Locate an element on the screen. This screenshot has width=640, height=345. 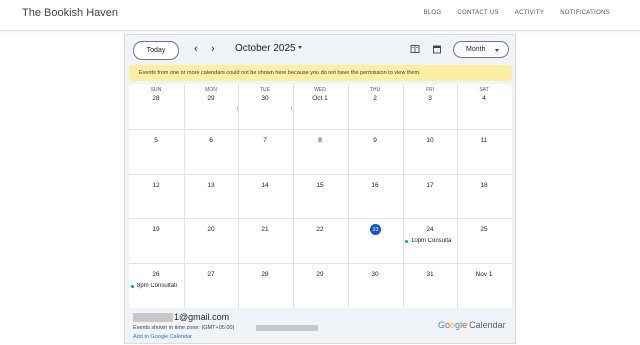
calendar-icon is located at coordinates (437, 49).